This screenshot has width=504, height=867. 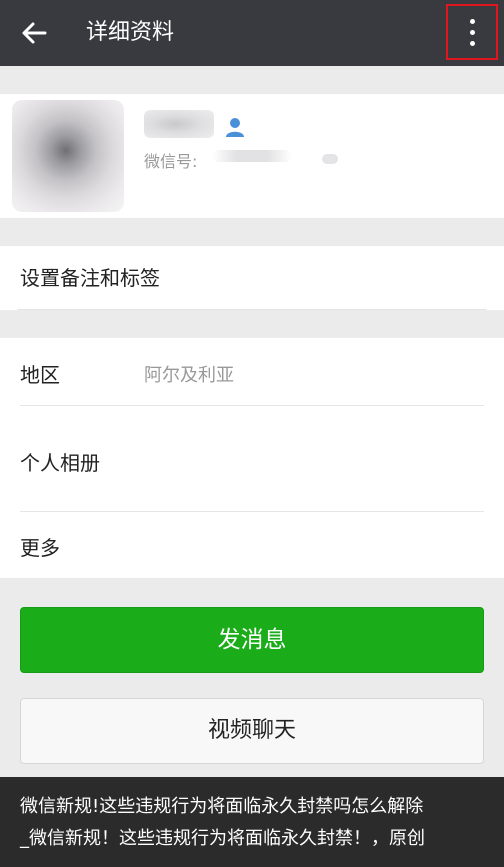 I want to click on region-label: 地区, so click(x=40, y=375).